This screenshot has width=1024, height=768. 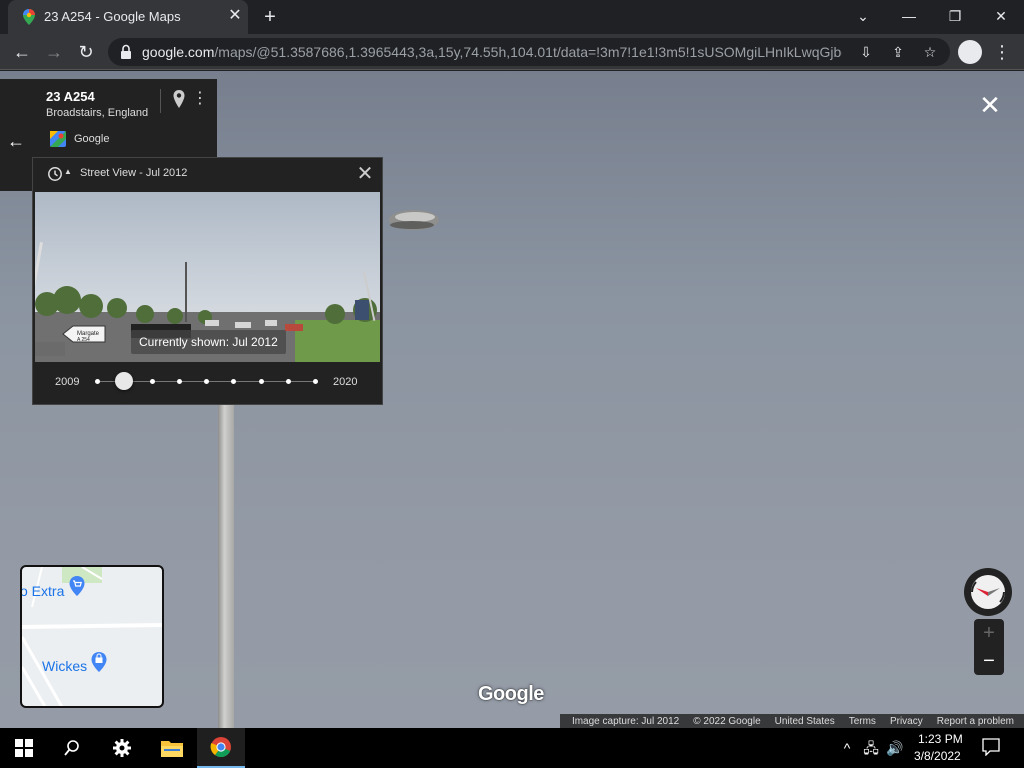 What do you see at coordinates (909, 16) in the screenshot?
I see `minimize-button: —` at bounding box center [909, 16].